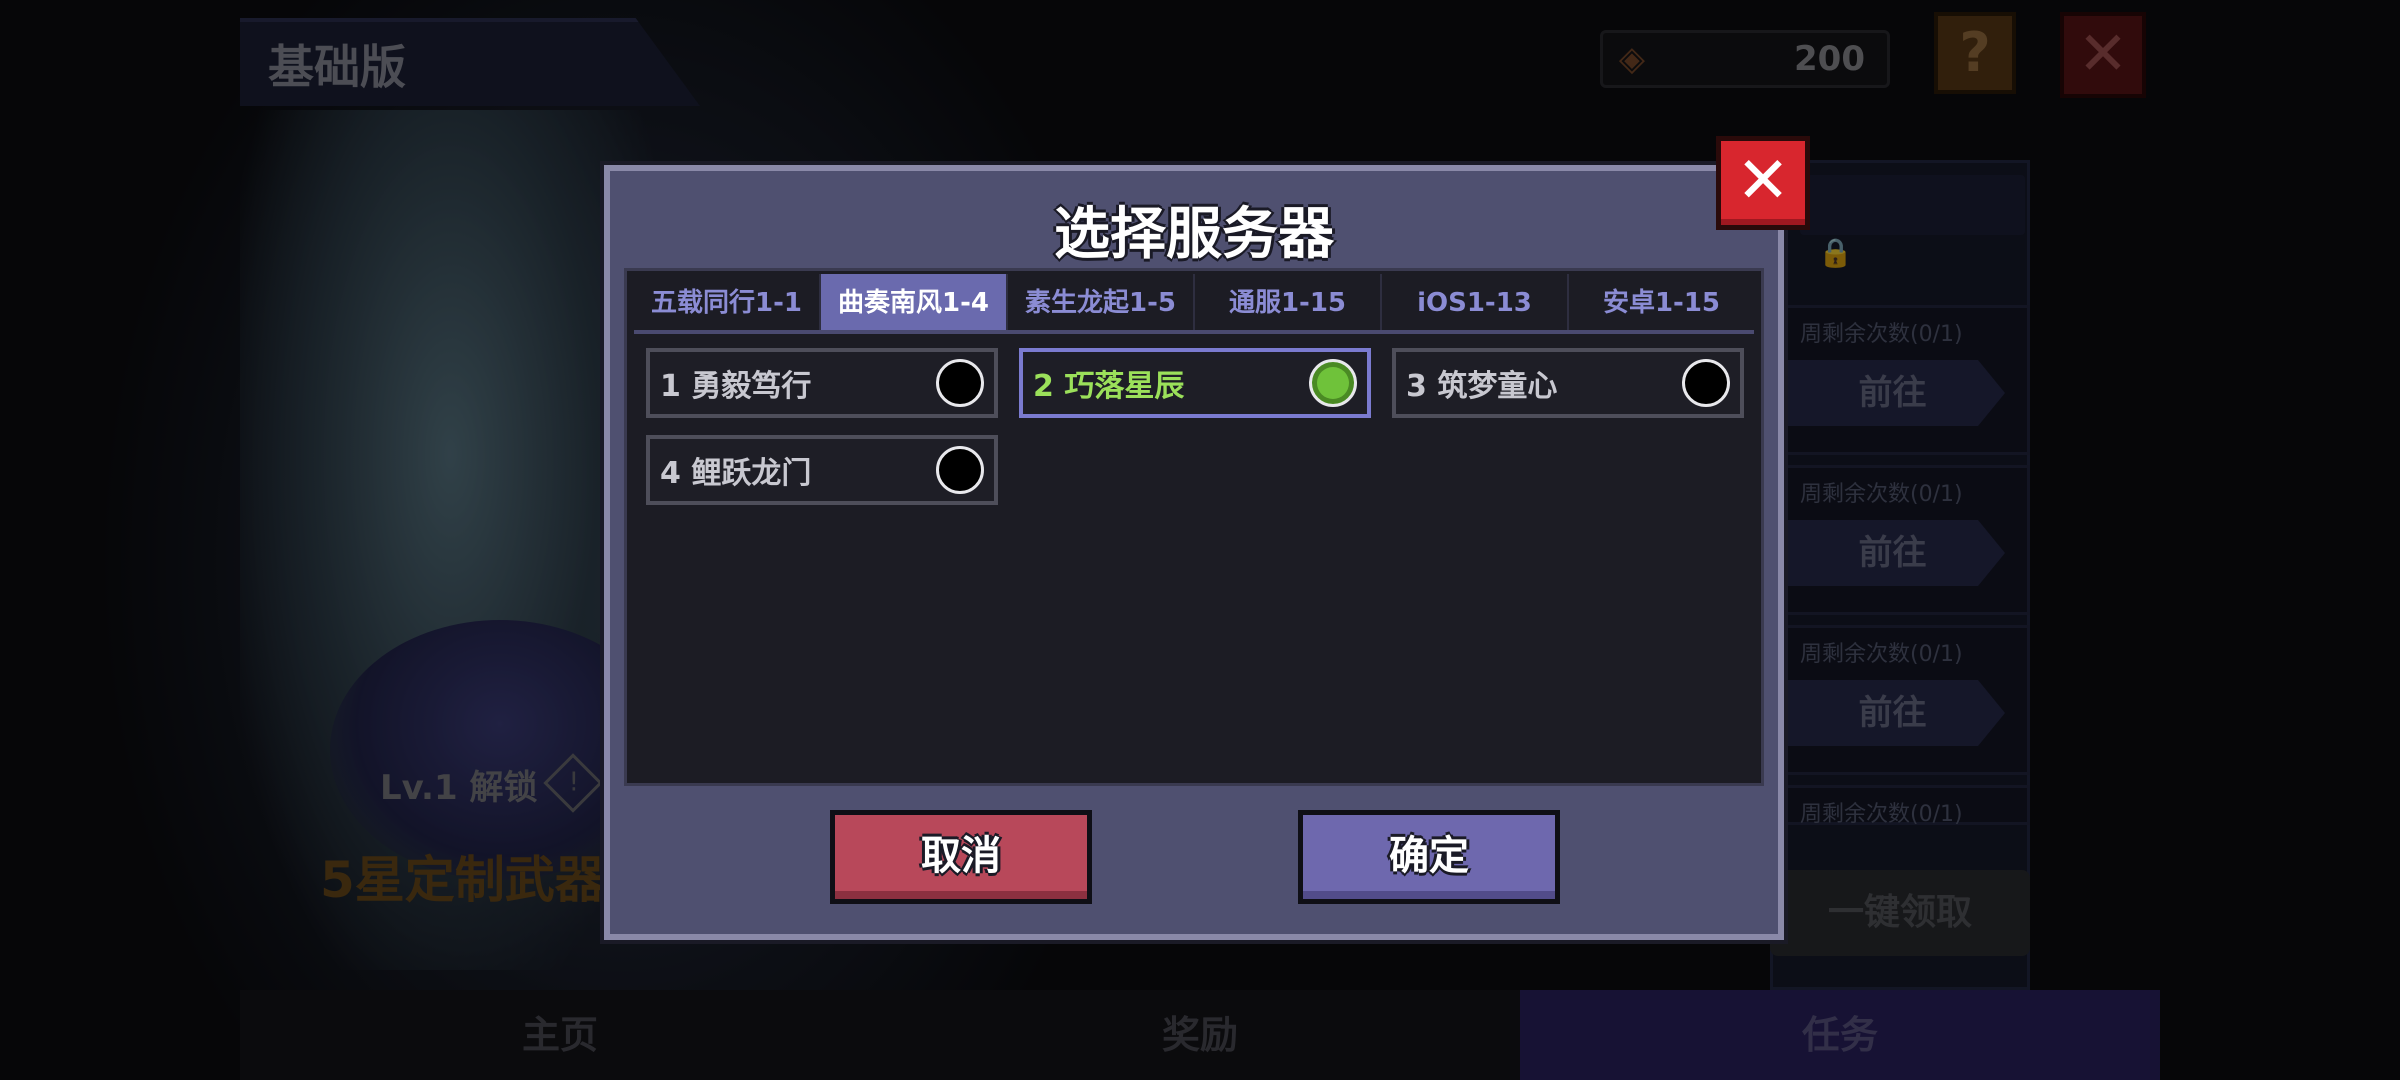  Describe the element at coordinates (736, 473) in the screenshot. I see `server-label: 4 鲤跃龙门` at that location.